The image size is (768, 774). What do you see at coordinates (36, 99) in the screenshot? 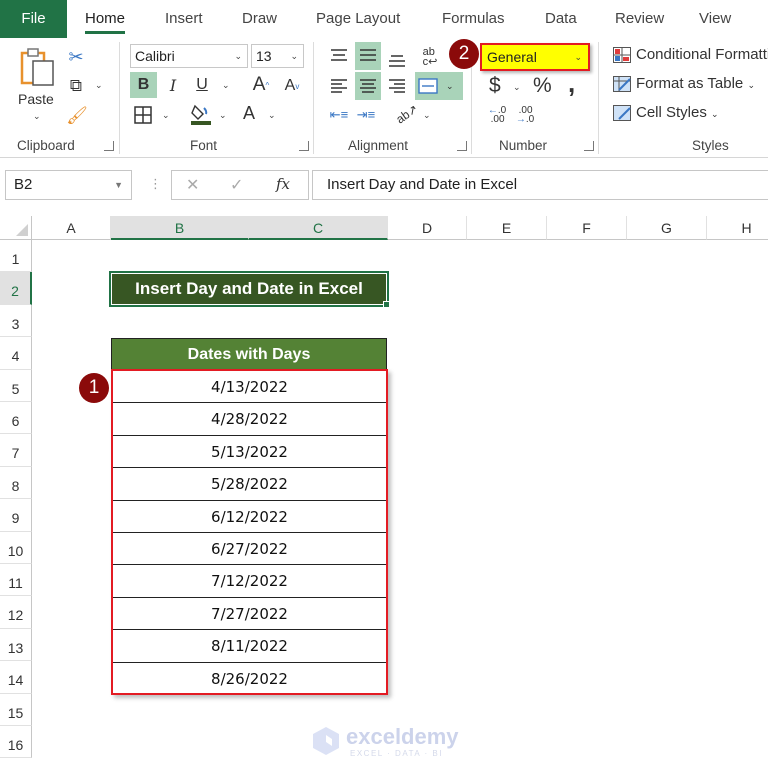
I see `paste-button: Paste` at bounding box center [36, 99].